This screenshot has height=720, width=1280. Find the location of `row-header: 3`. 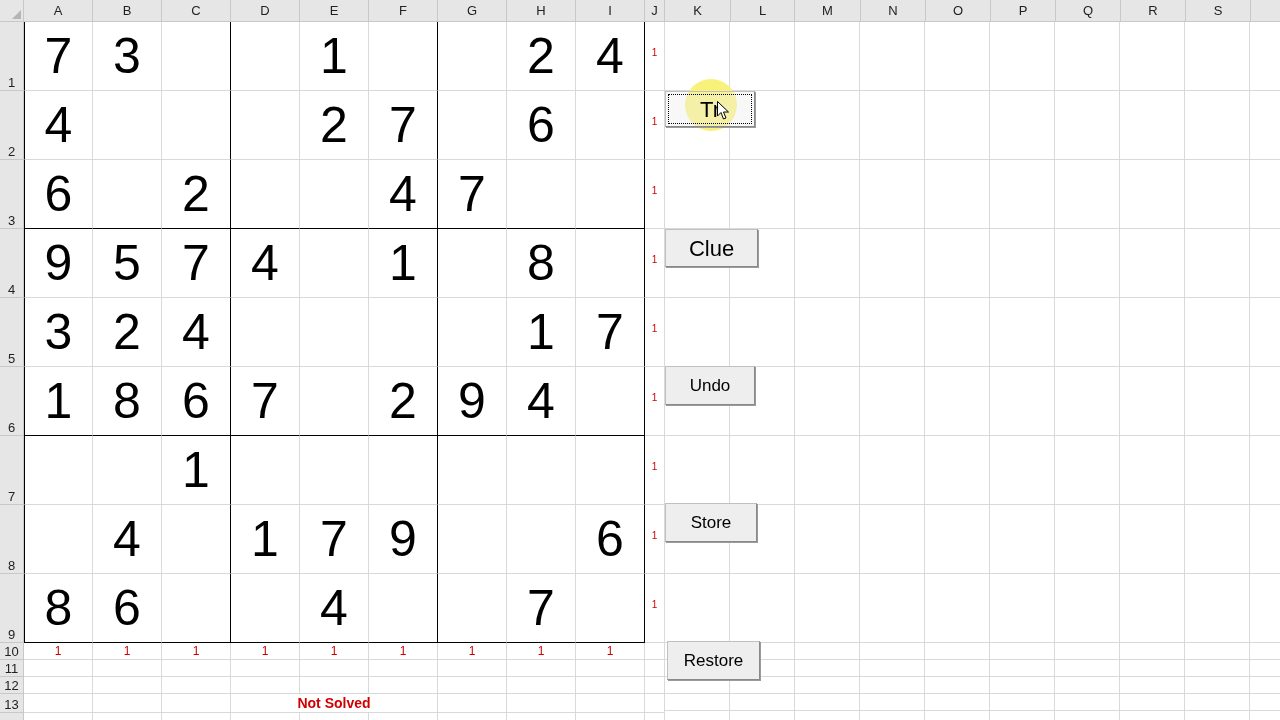

row-header: 3 is located at coordinates (12, 194).